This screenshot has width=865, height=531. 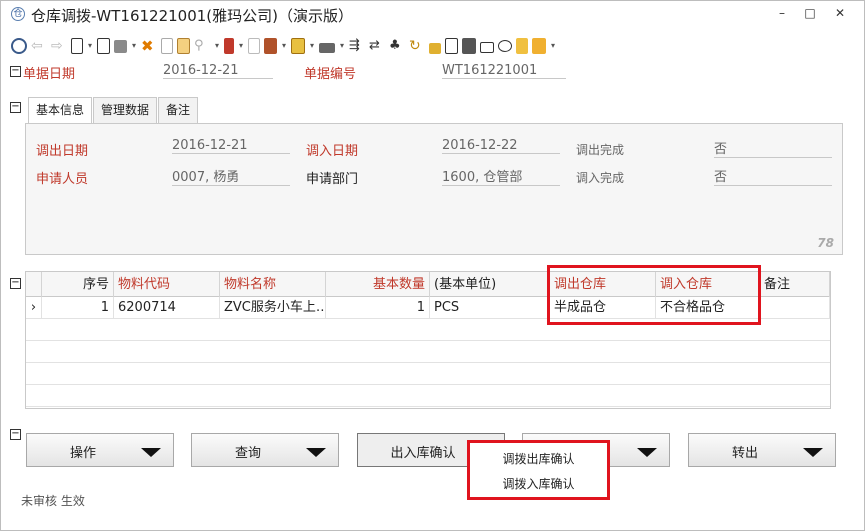 What do you see at coordinates (167, 284) in the screenshot?
I see `col-material-code: 物料代码` at bounding box center [167, 284].